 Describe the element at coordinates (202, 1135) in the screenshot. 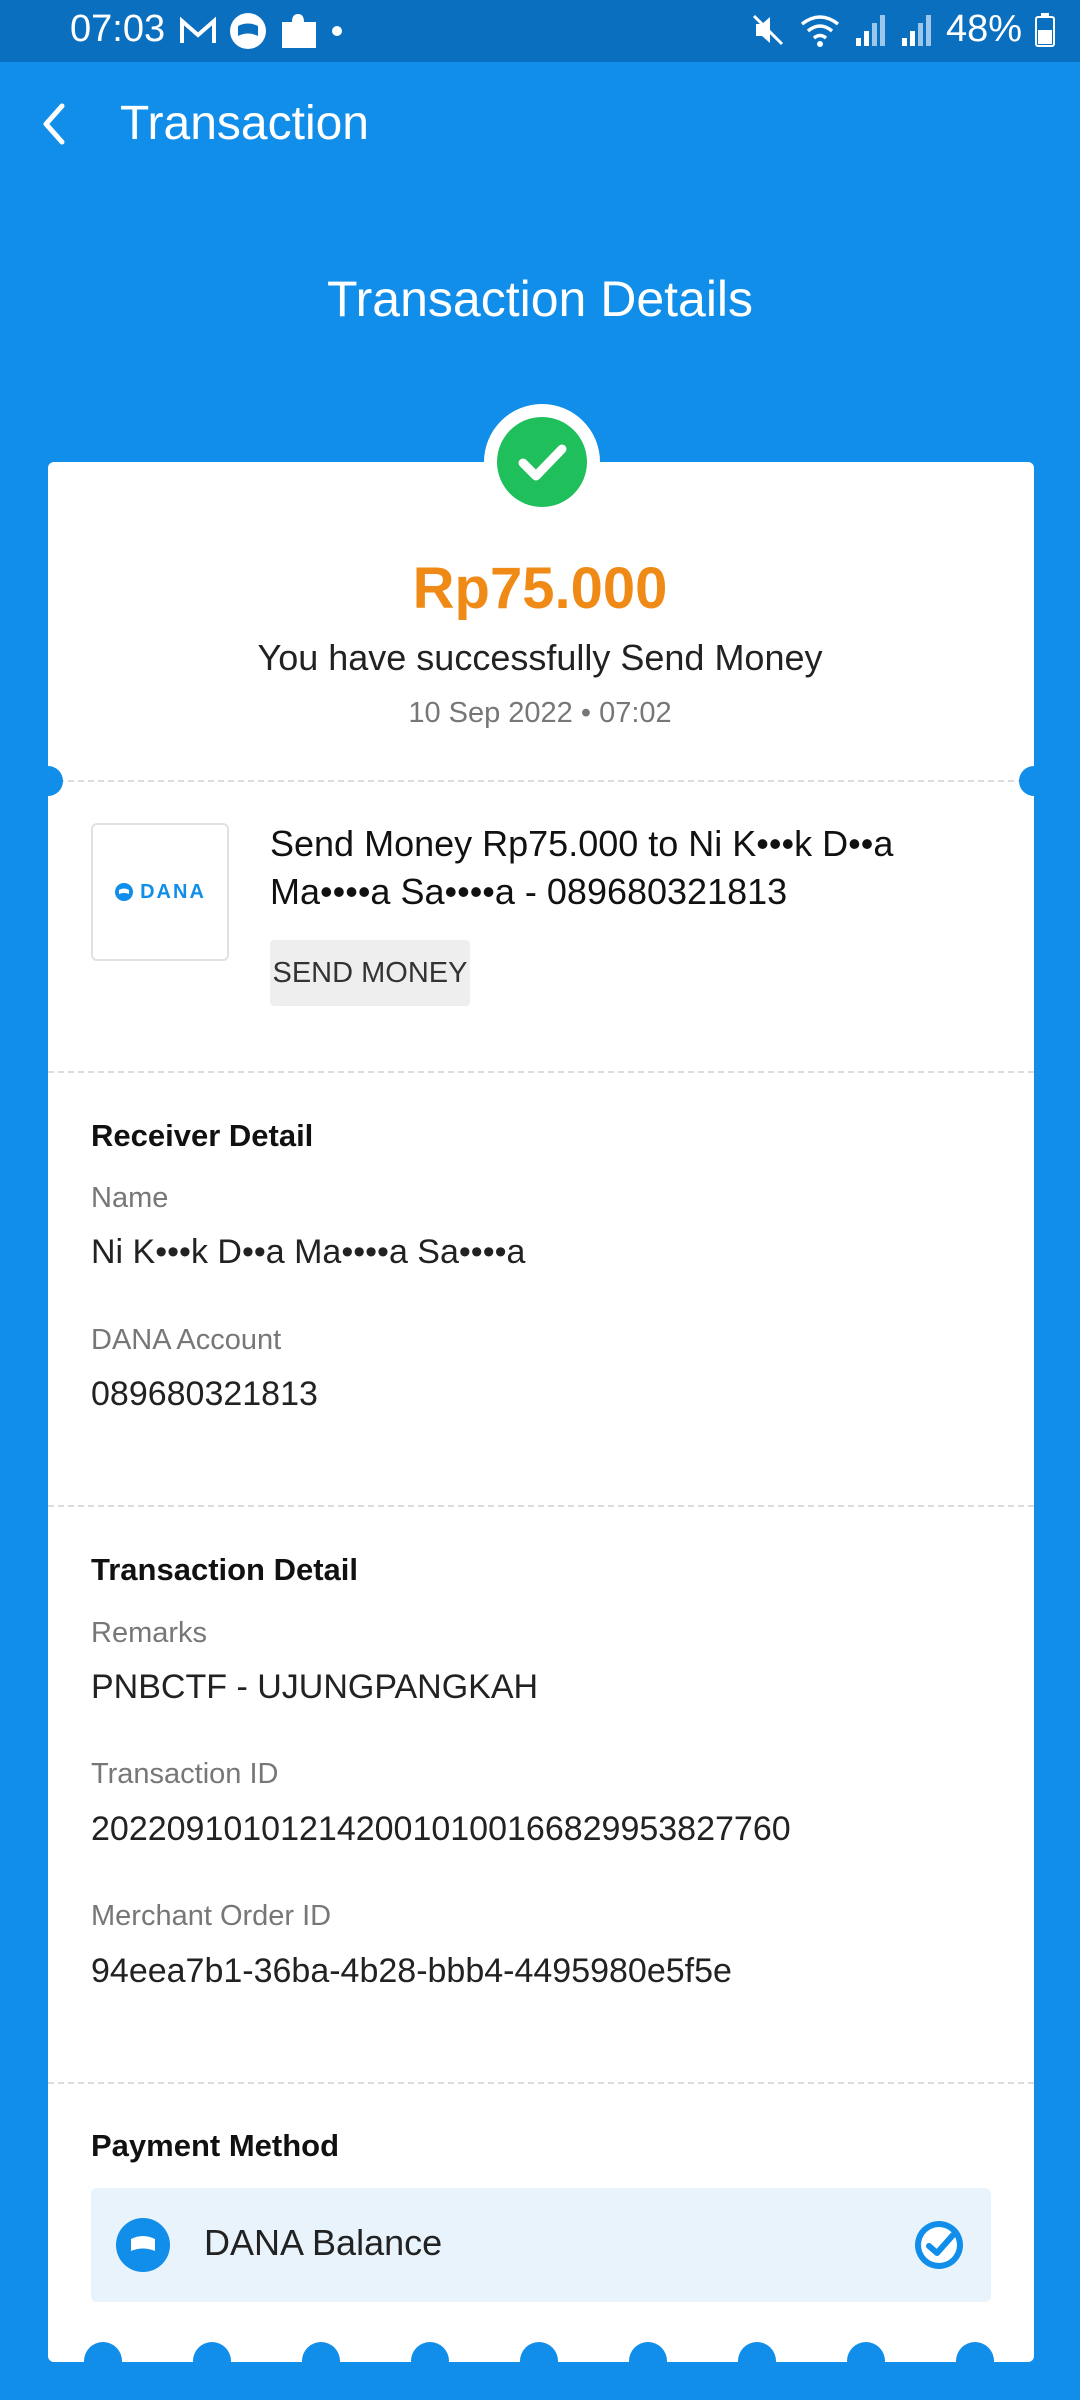

I see `receiver-detail-title: Receiver Detail` at that location.